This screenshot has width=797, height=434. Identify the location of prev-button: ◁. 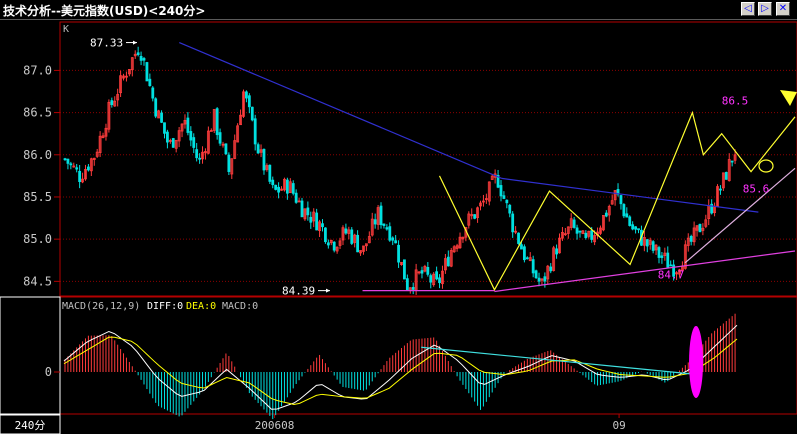
(748, 9).